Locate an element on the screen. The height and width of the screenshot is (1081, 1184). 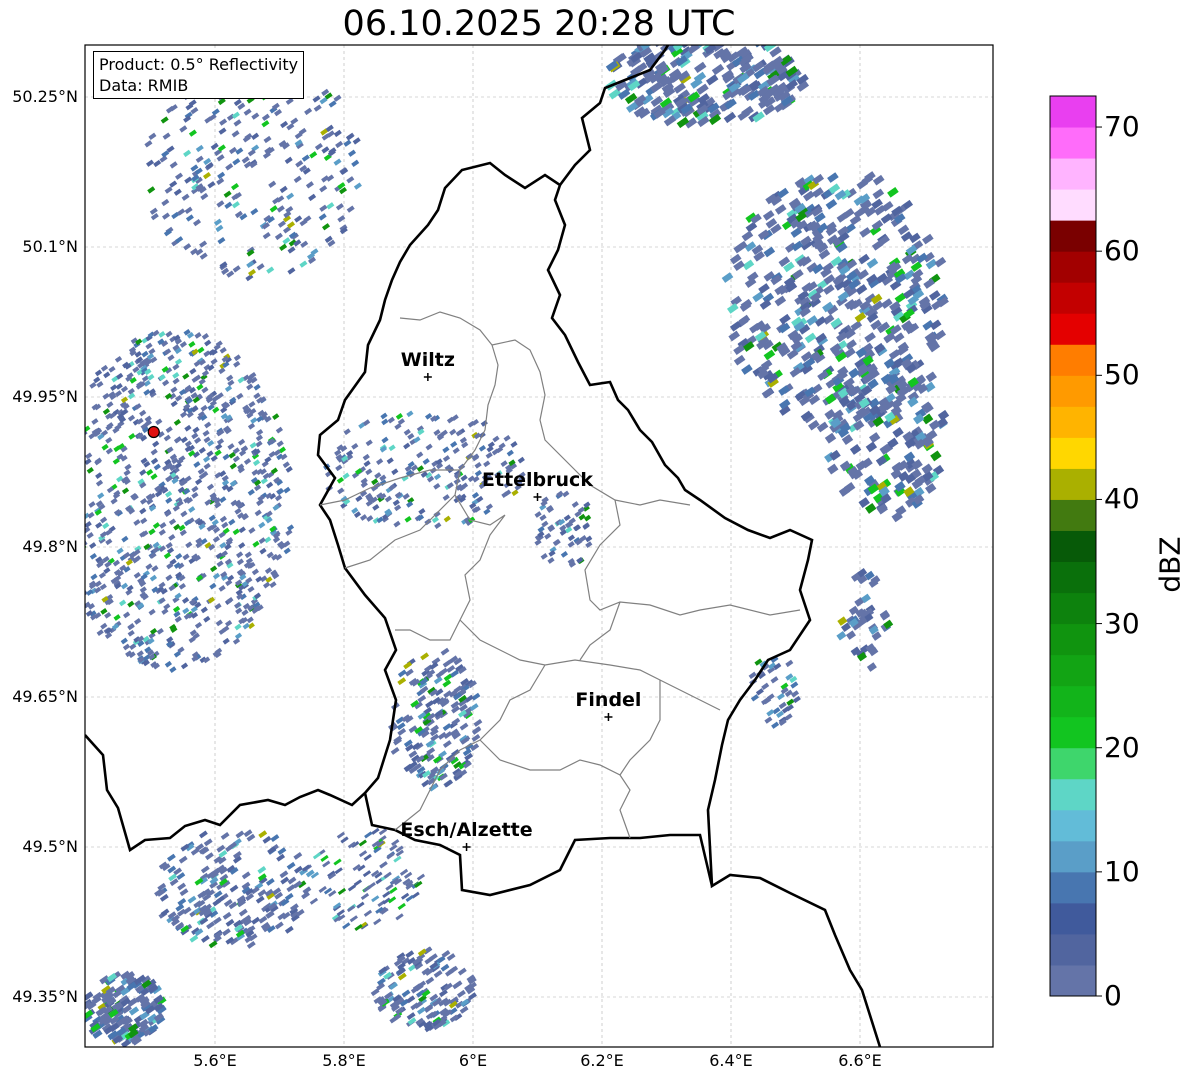
city-label: Findel is located at coordinates (608, 700).